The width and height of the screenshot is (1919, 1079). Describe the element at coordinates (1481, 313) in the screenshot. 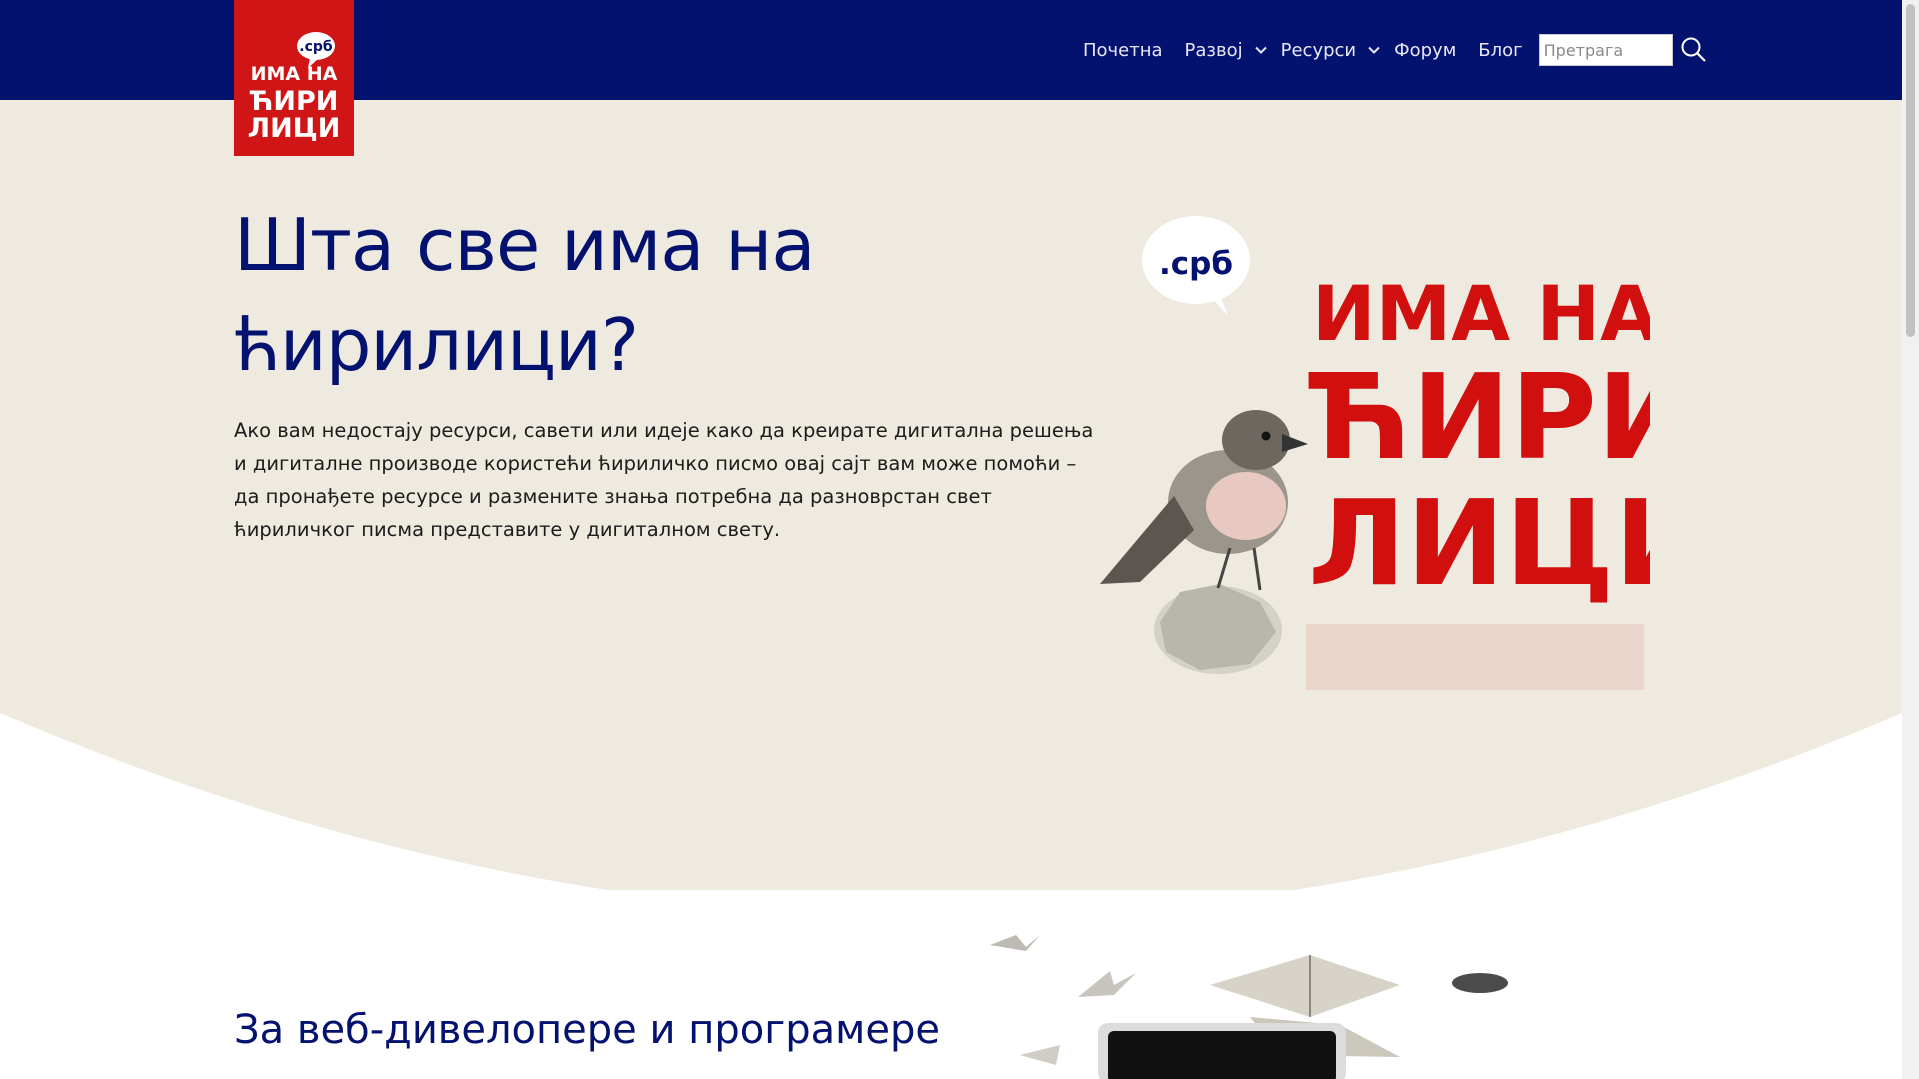

I see `hero-logo-line1: ИМА НА` at that location.